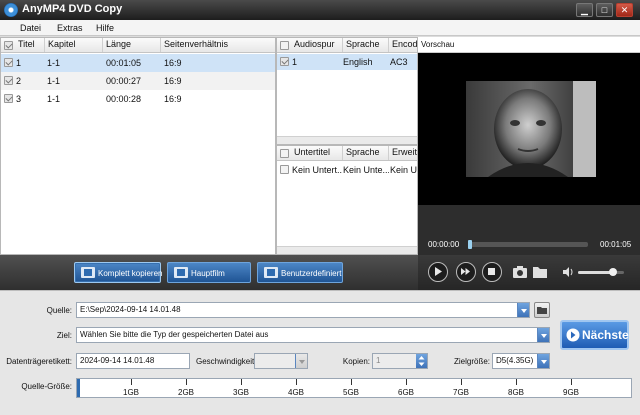 The image size is (640, 415). What do you see at coordinates (296, 392) in the screenshot?
I see `size-tick-label: 4GB` at bounding box center [296, 392].